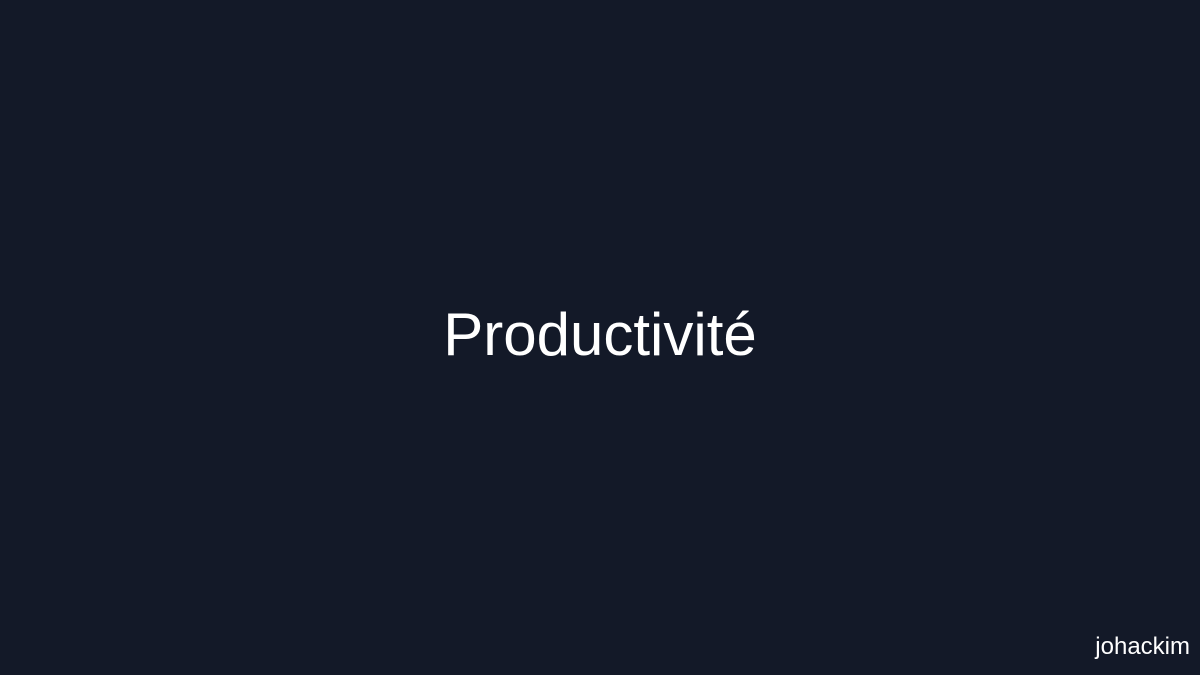 Image resolution: width=1200 pixels, height=675 pixels. What do you see at coordinates (1142, 646) in the screenshot?
I see `author-label: johackim` at bounding box center [1142, 646].